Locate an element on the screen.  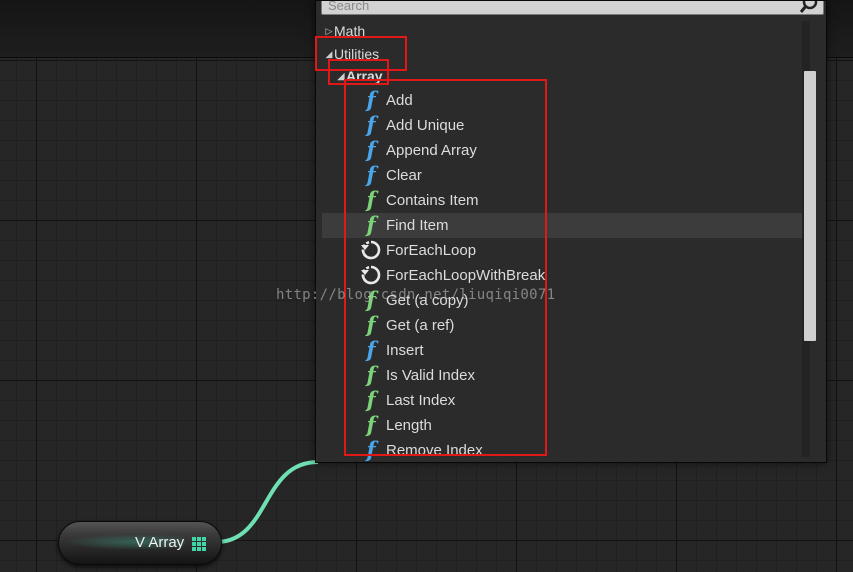
node-label: V Array is located at coordinates (160, 542).